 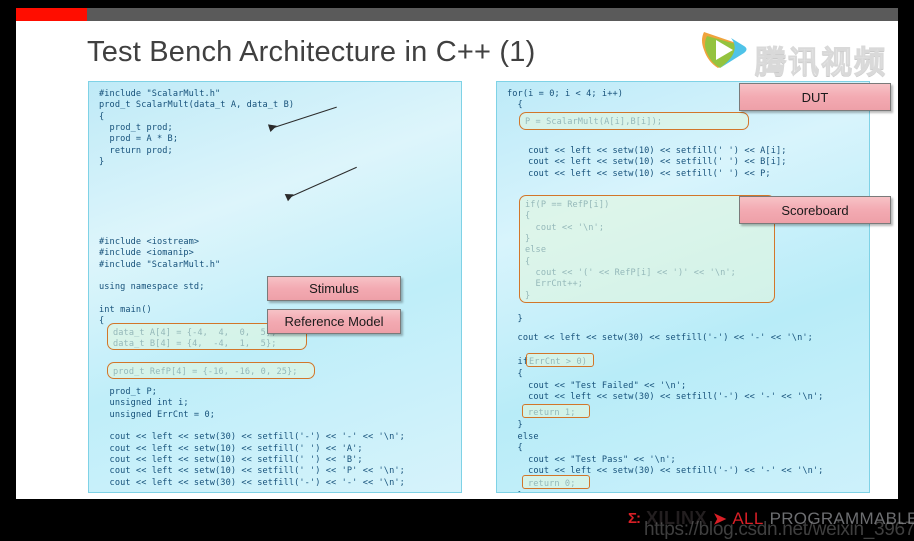 What do you see at coordinates (815, 97) in the screenshot?
I see `callout-dut: DUT` at bounding box center [815, 97].